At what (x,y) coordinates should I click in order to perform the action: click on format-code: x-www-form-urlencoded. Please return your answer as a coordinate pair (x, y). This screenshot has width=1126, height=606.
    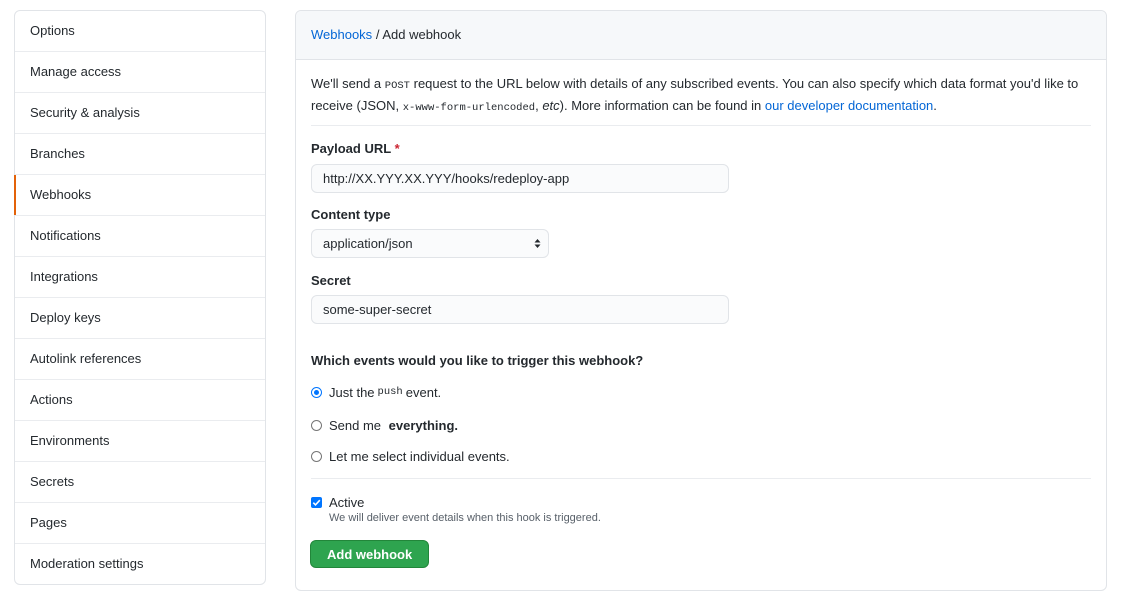
    Looking at the image, I should click on (469, 108).